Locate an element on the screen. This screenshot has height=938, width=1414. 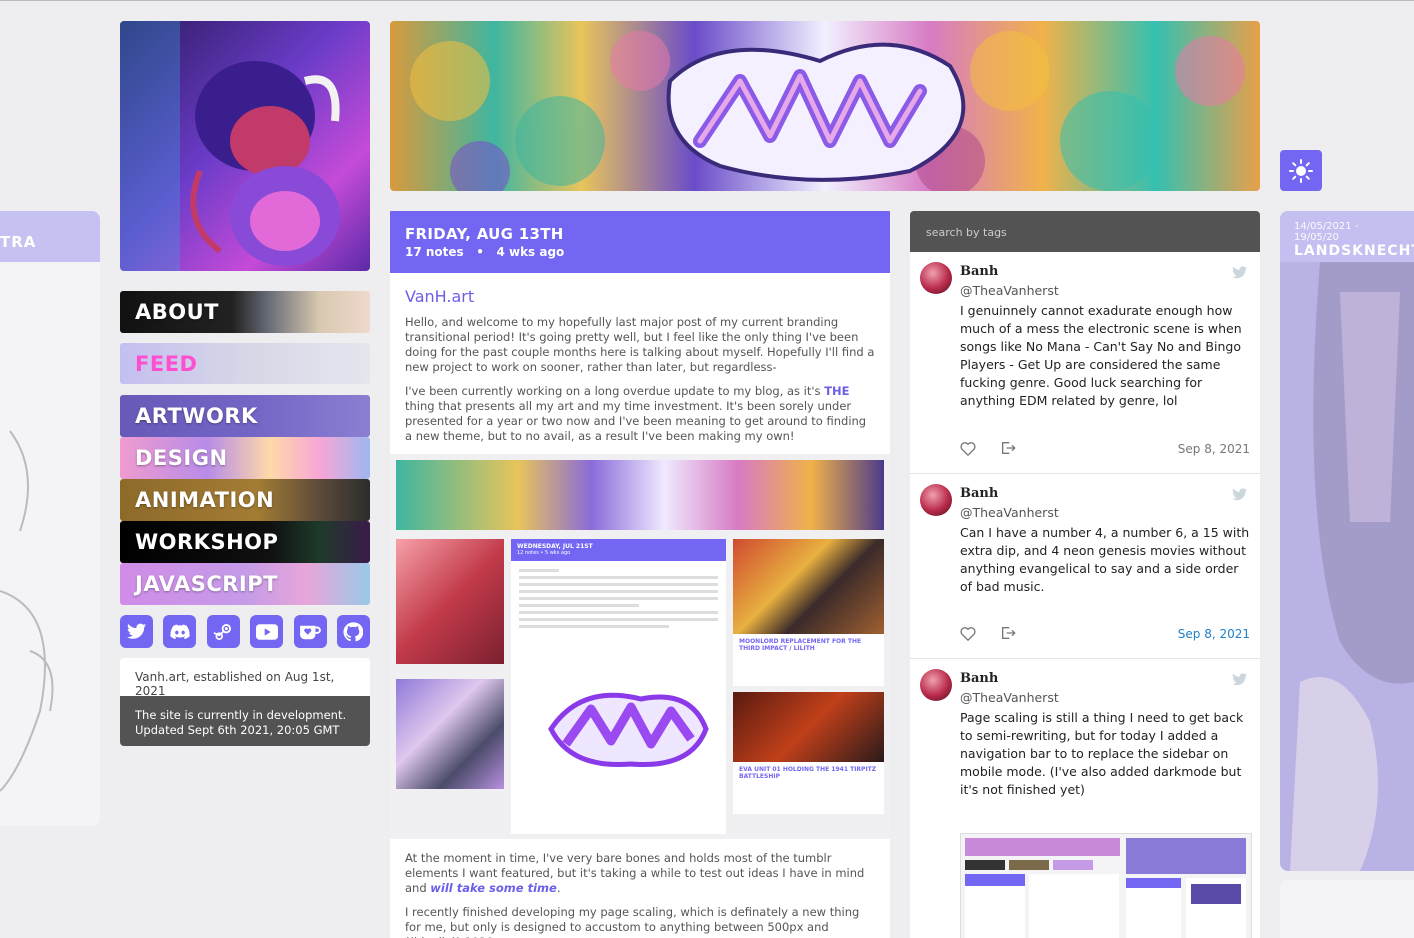
top-border is located at coordinates (707, 0).